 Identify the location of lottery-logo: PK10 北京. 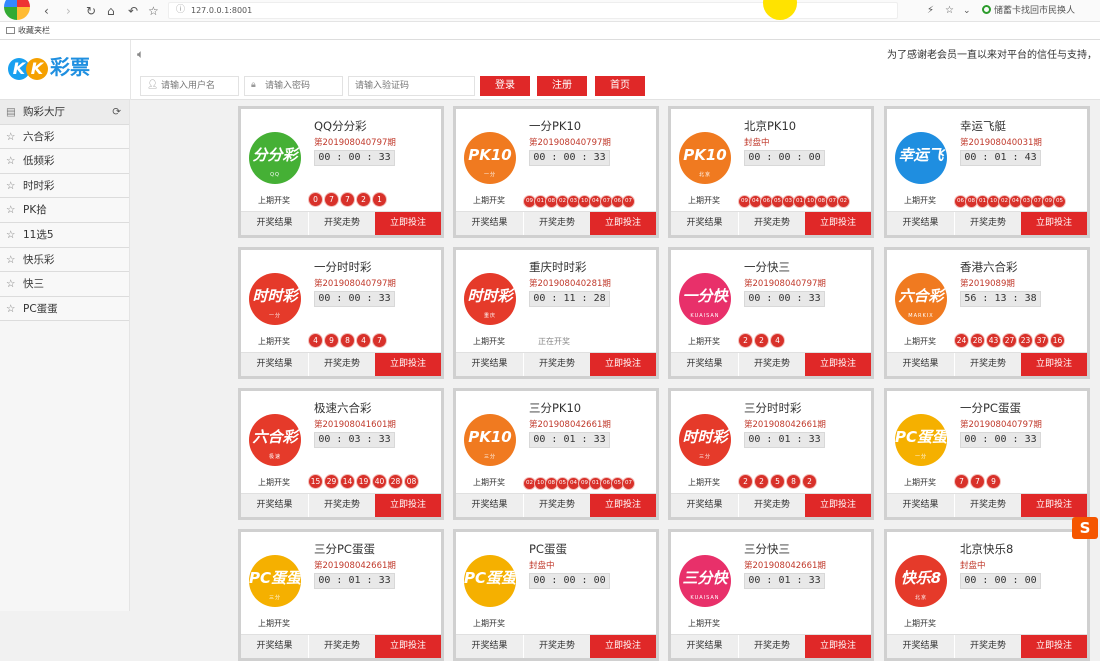
(705, 158).